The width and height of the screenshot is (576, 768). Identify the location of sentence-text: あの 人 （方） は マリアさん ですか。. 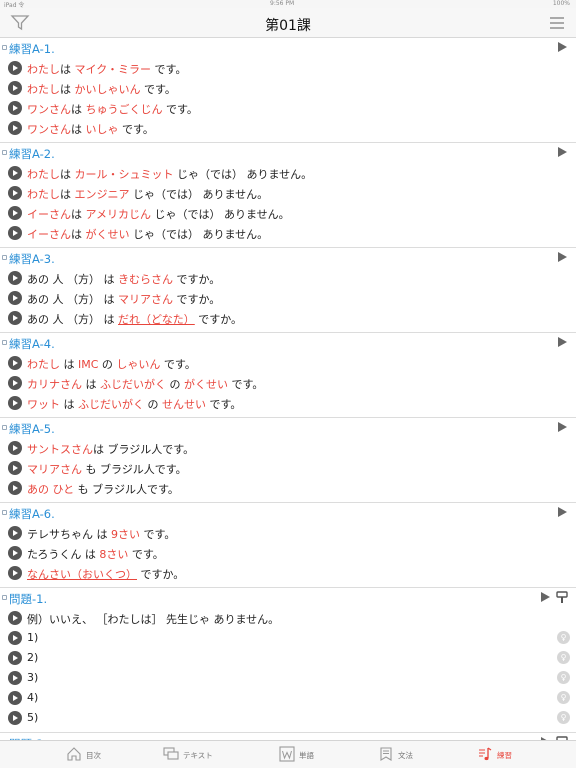
(123, 299).